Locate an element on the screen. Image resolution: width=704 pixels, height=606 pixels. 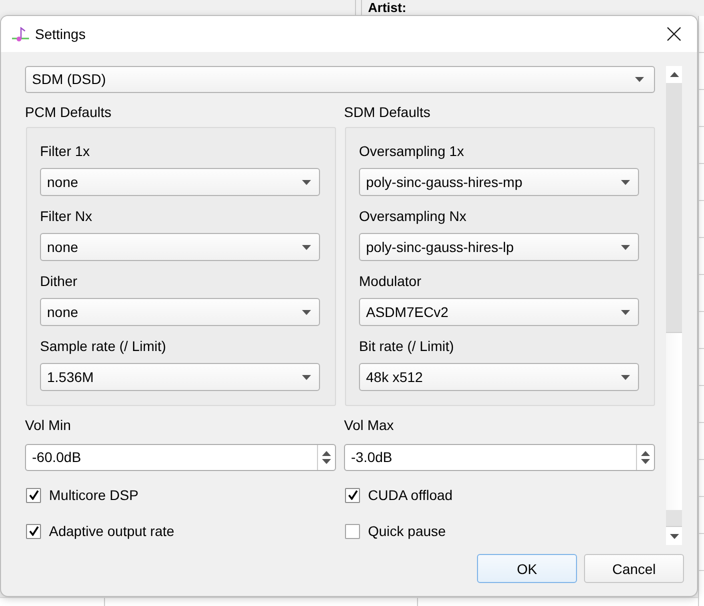
field-label: Oversampling 1x is located at coordinates (411, 151).